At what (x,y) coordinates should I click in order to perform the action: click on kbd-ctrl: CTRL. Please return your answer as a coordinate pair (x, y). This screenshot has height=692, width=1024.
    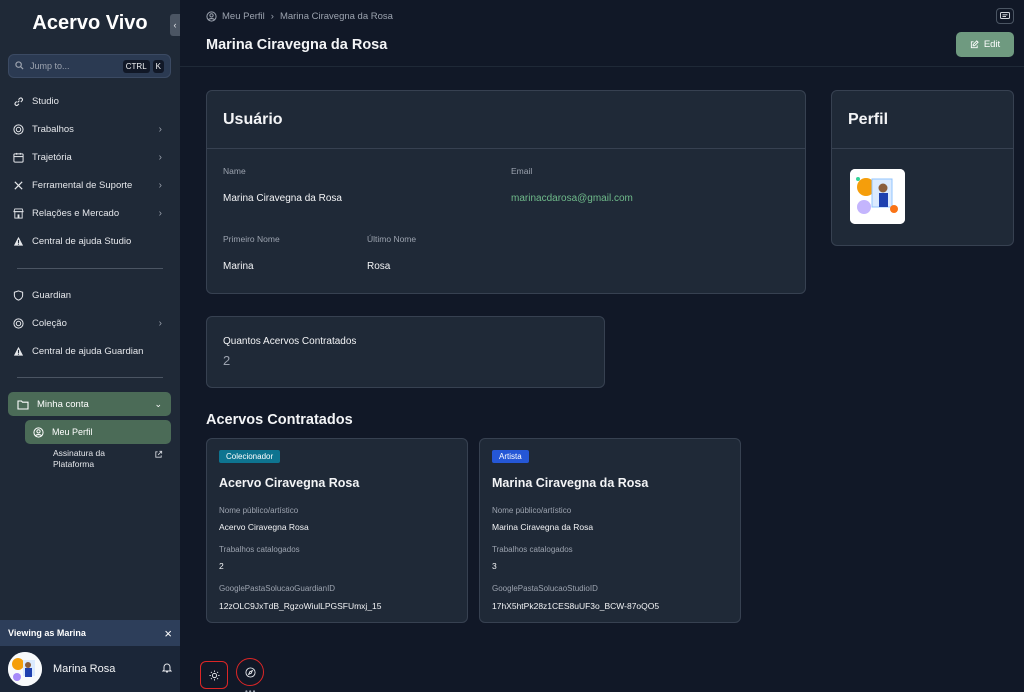
    Looking at the image, I should click on (136, 66).